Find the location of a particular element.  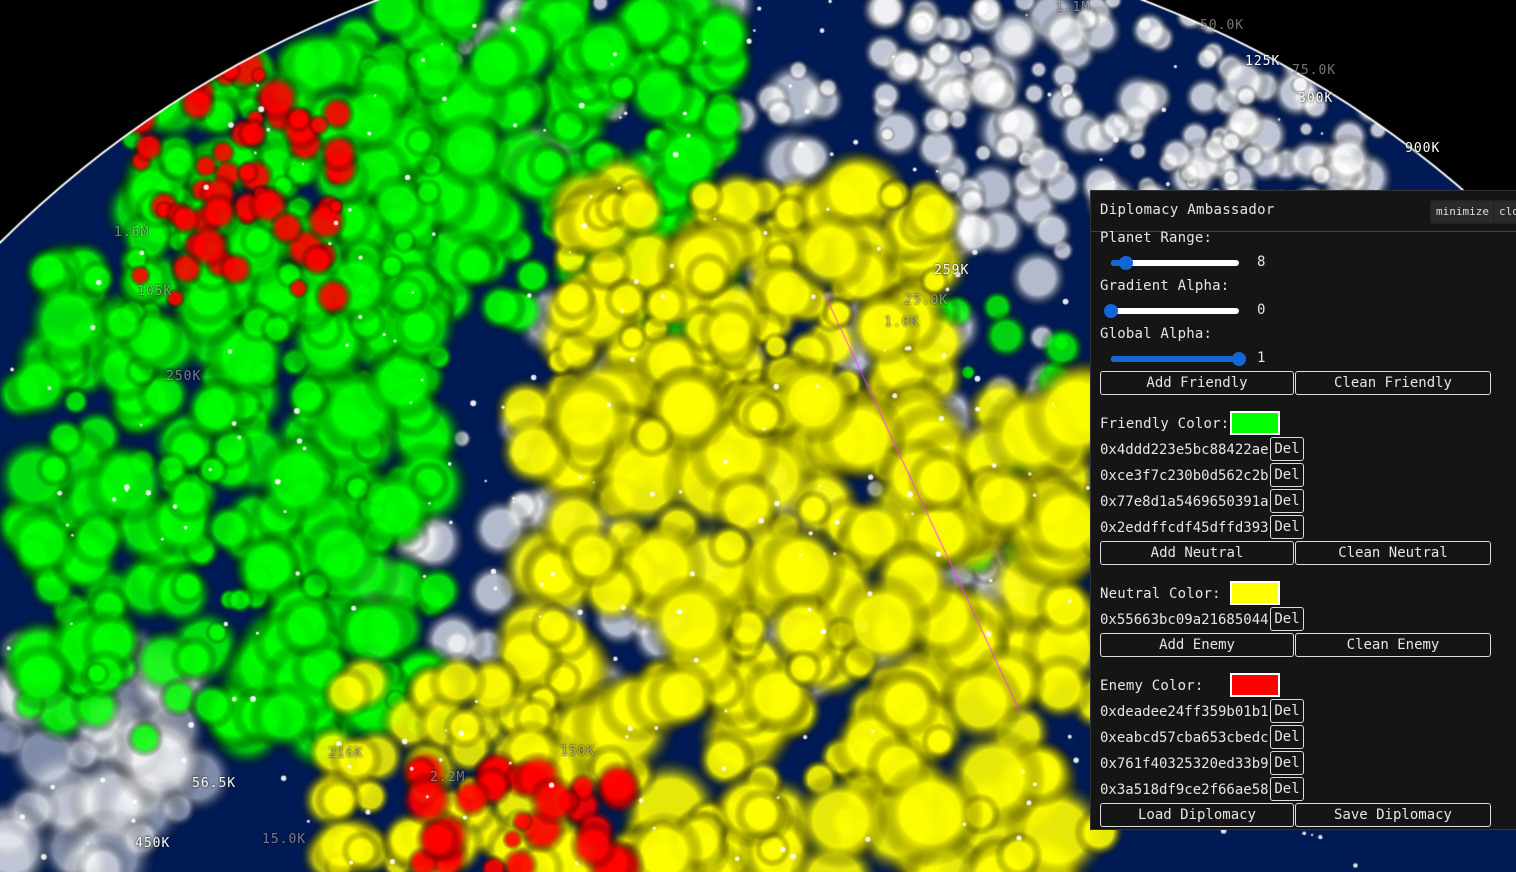

planet-range-slider is located at coordinates (1175, 263).